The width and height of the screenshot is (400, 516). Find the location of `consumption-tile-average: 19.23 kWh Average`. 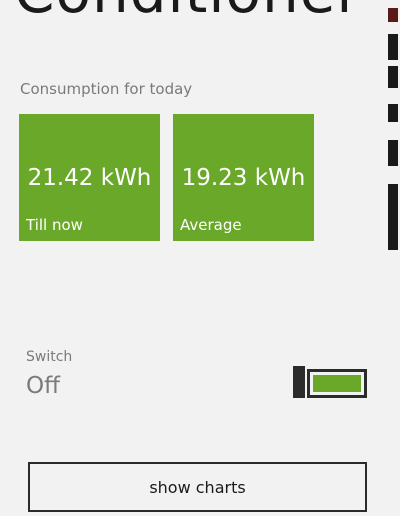

consumption-tile-average: 19.23 kWh Average is located at coordinates (243, 177).